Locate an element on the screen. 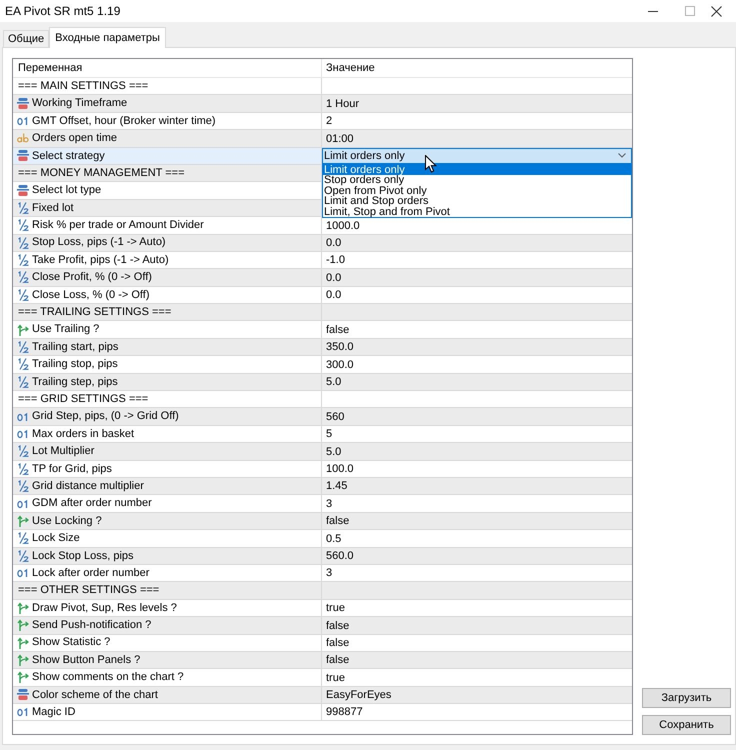 The width and height of the screenshot is (736, 750). section-title: === GRID SETTINGS === is located at coordinates (82, 399).